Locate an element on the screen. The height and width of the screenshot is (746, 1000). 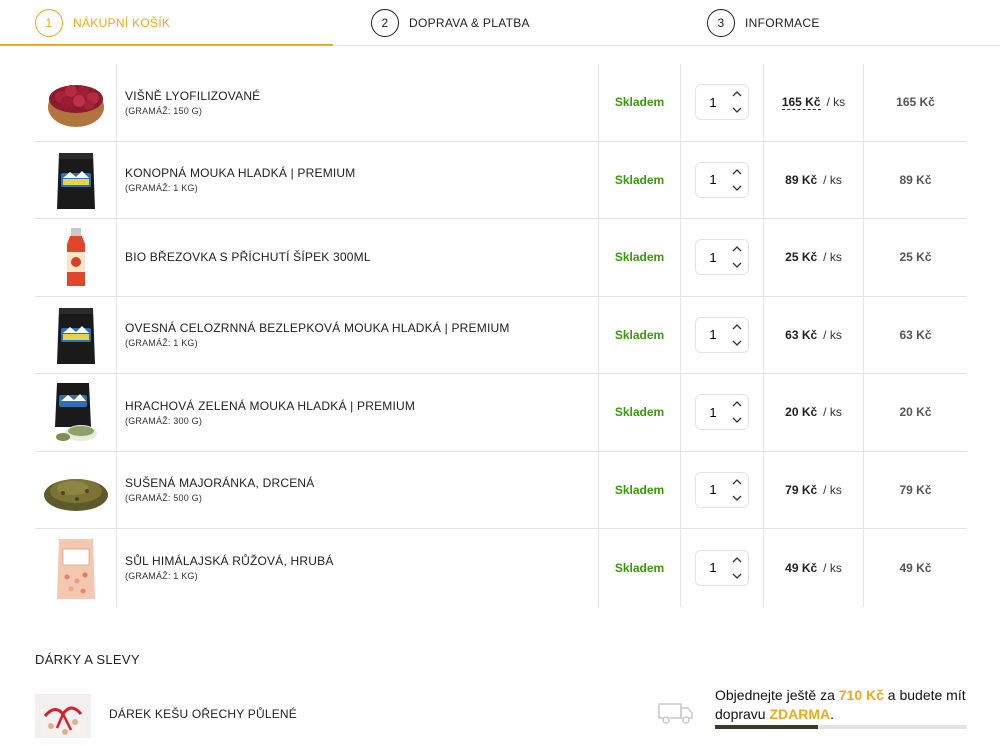
product-name: SUŠENÁ MAJORÁNKA, DRCENÁ is located at coordinates (220, 483).